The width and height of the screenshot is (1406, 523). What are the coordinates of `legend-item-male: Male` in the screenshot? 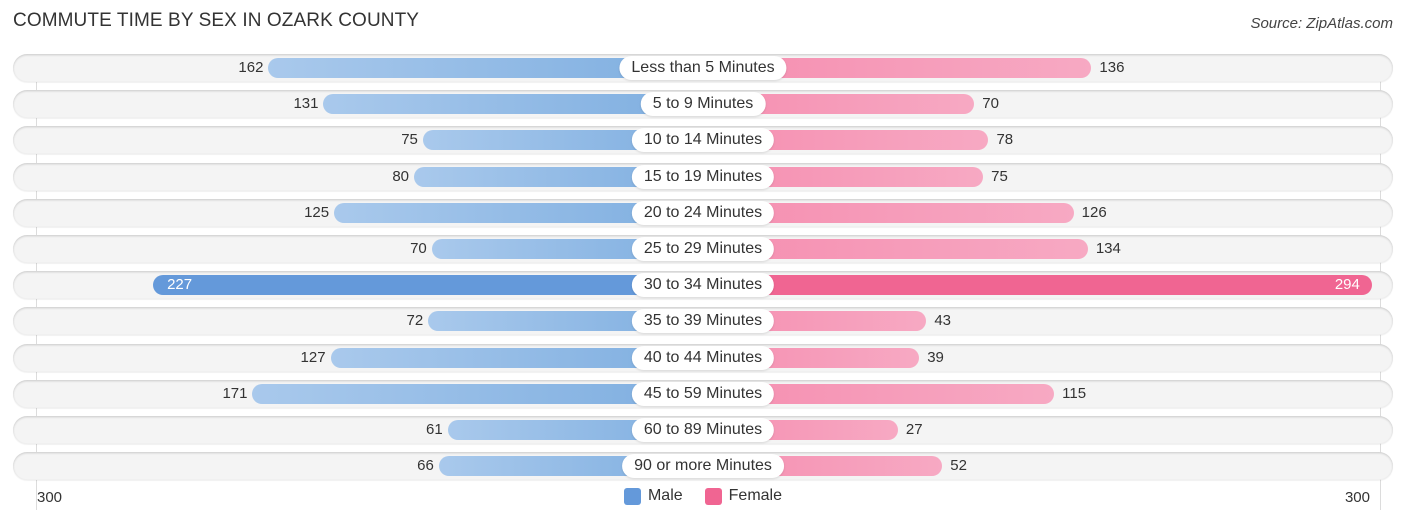 It's located at (653, 496).